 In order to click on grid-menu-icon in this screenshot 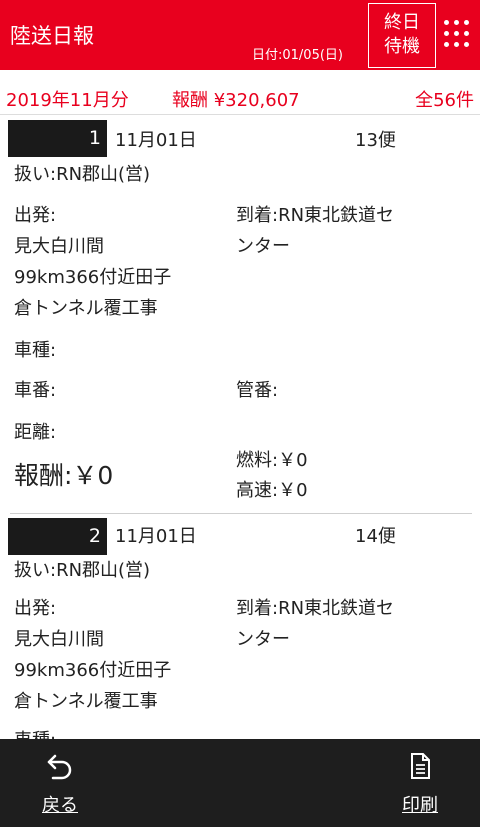, I will do `click(458, 35)`.